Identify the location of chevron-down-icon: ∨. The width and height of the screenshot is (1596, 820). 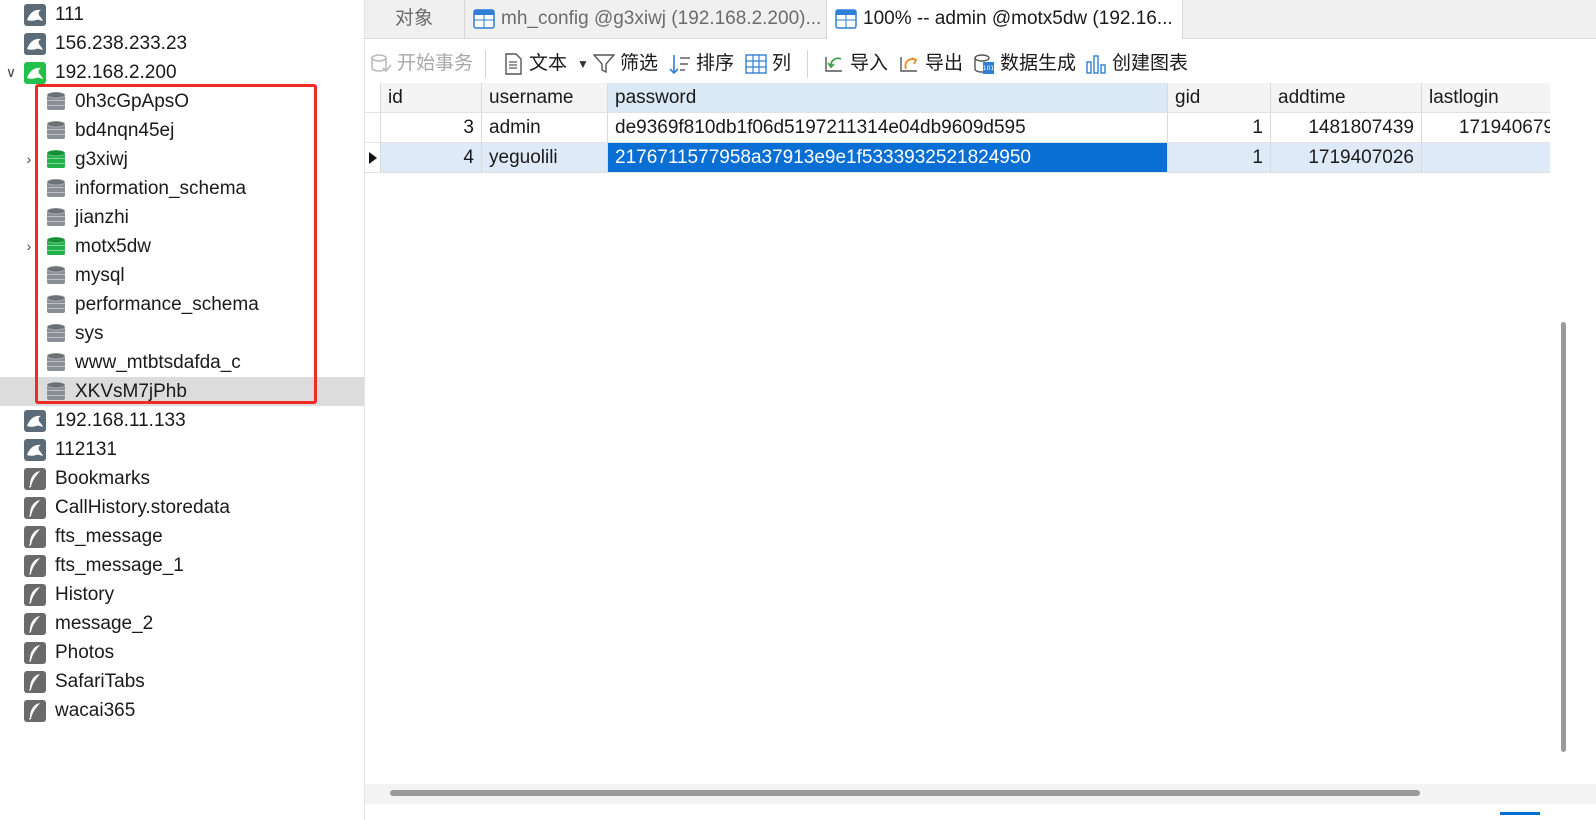
(11, 72).